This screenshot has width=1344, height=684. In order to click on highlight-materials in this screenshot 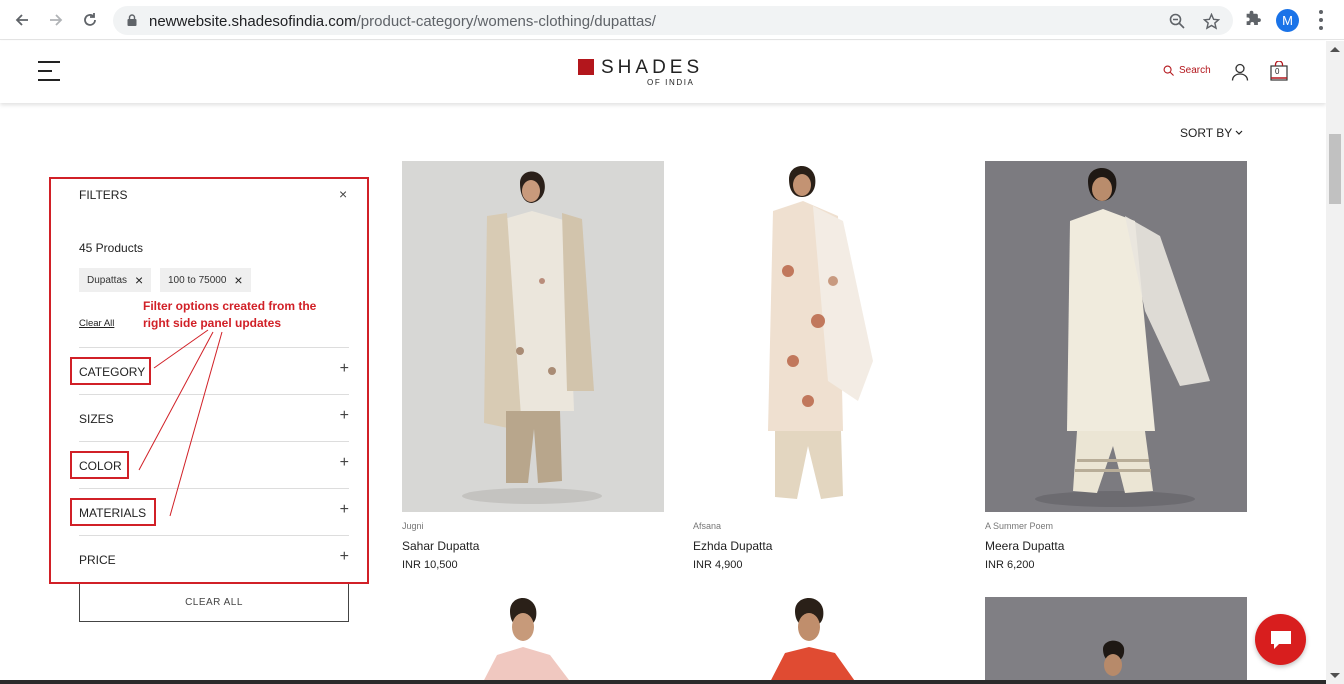, I will do `click(113, 512)`.